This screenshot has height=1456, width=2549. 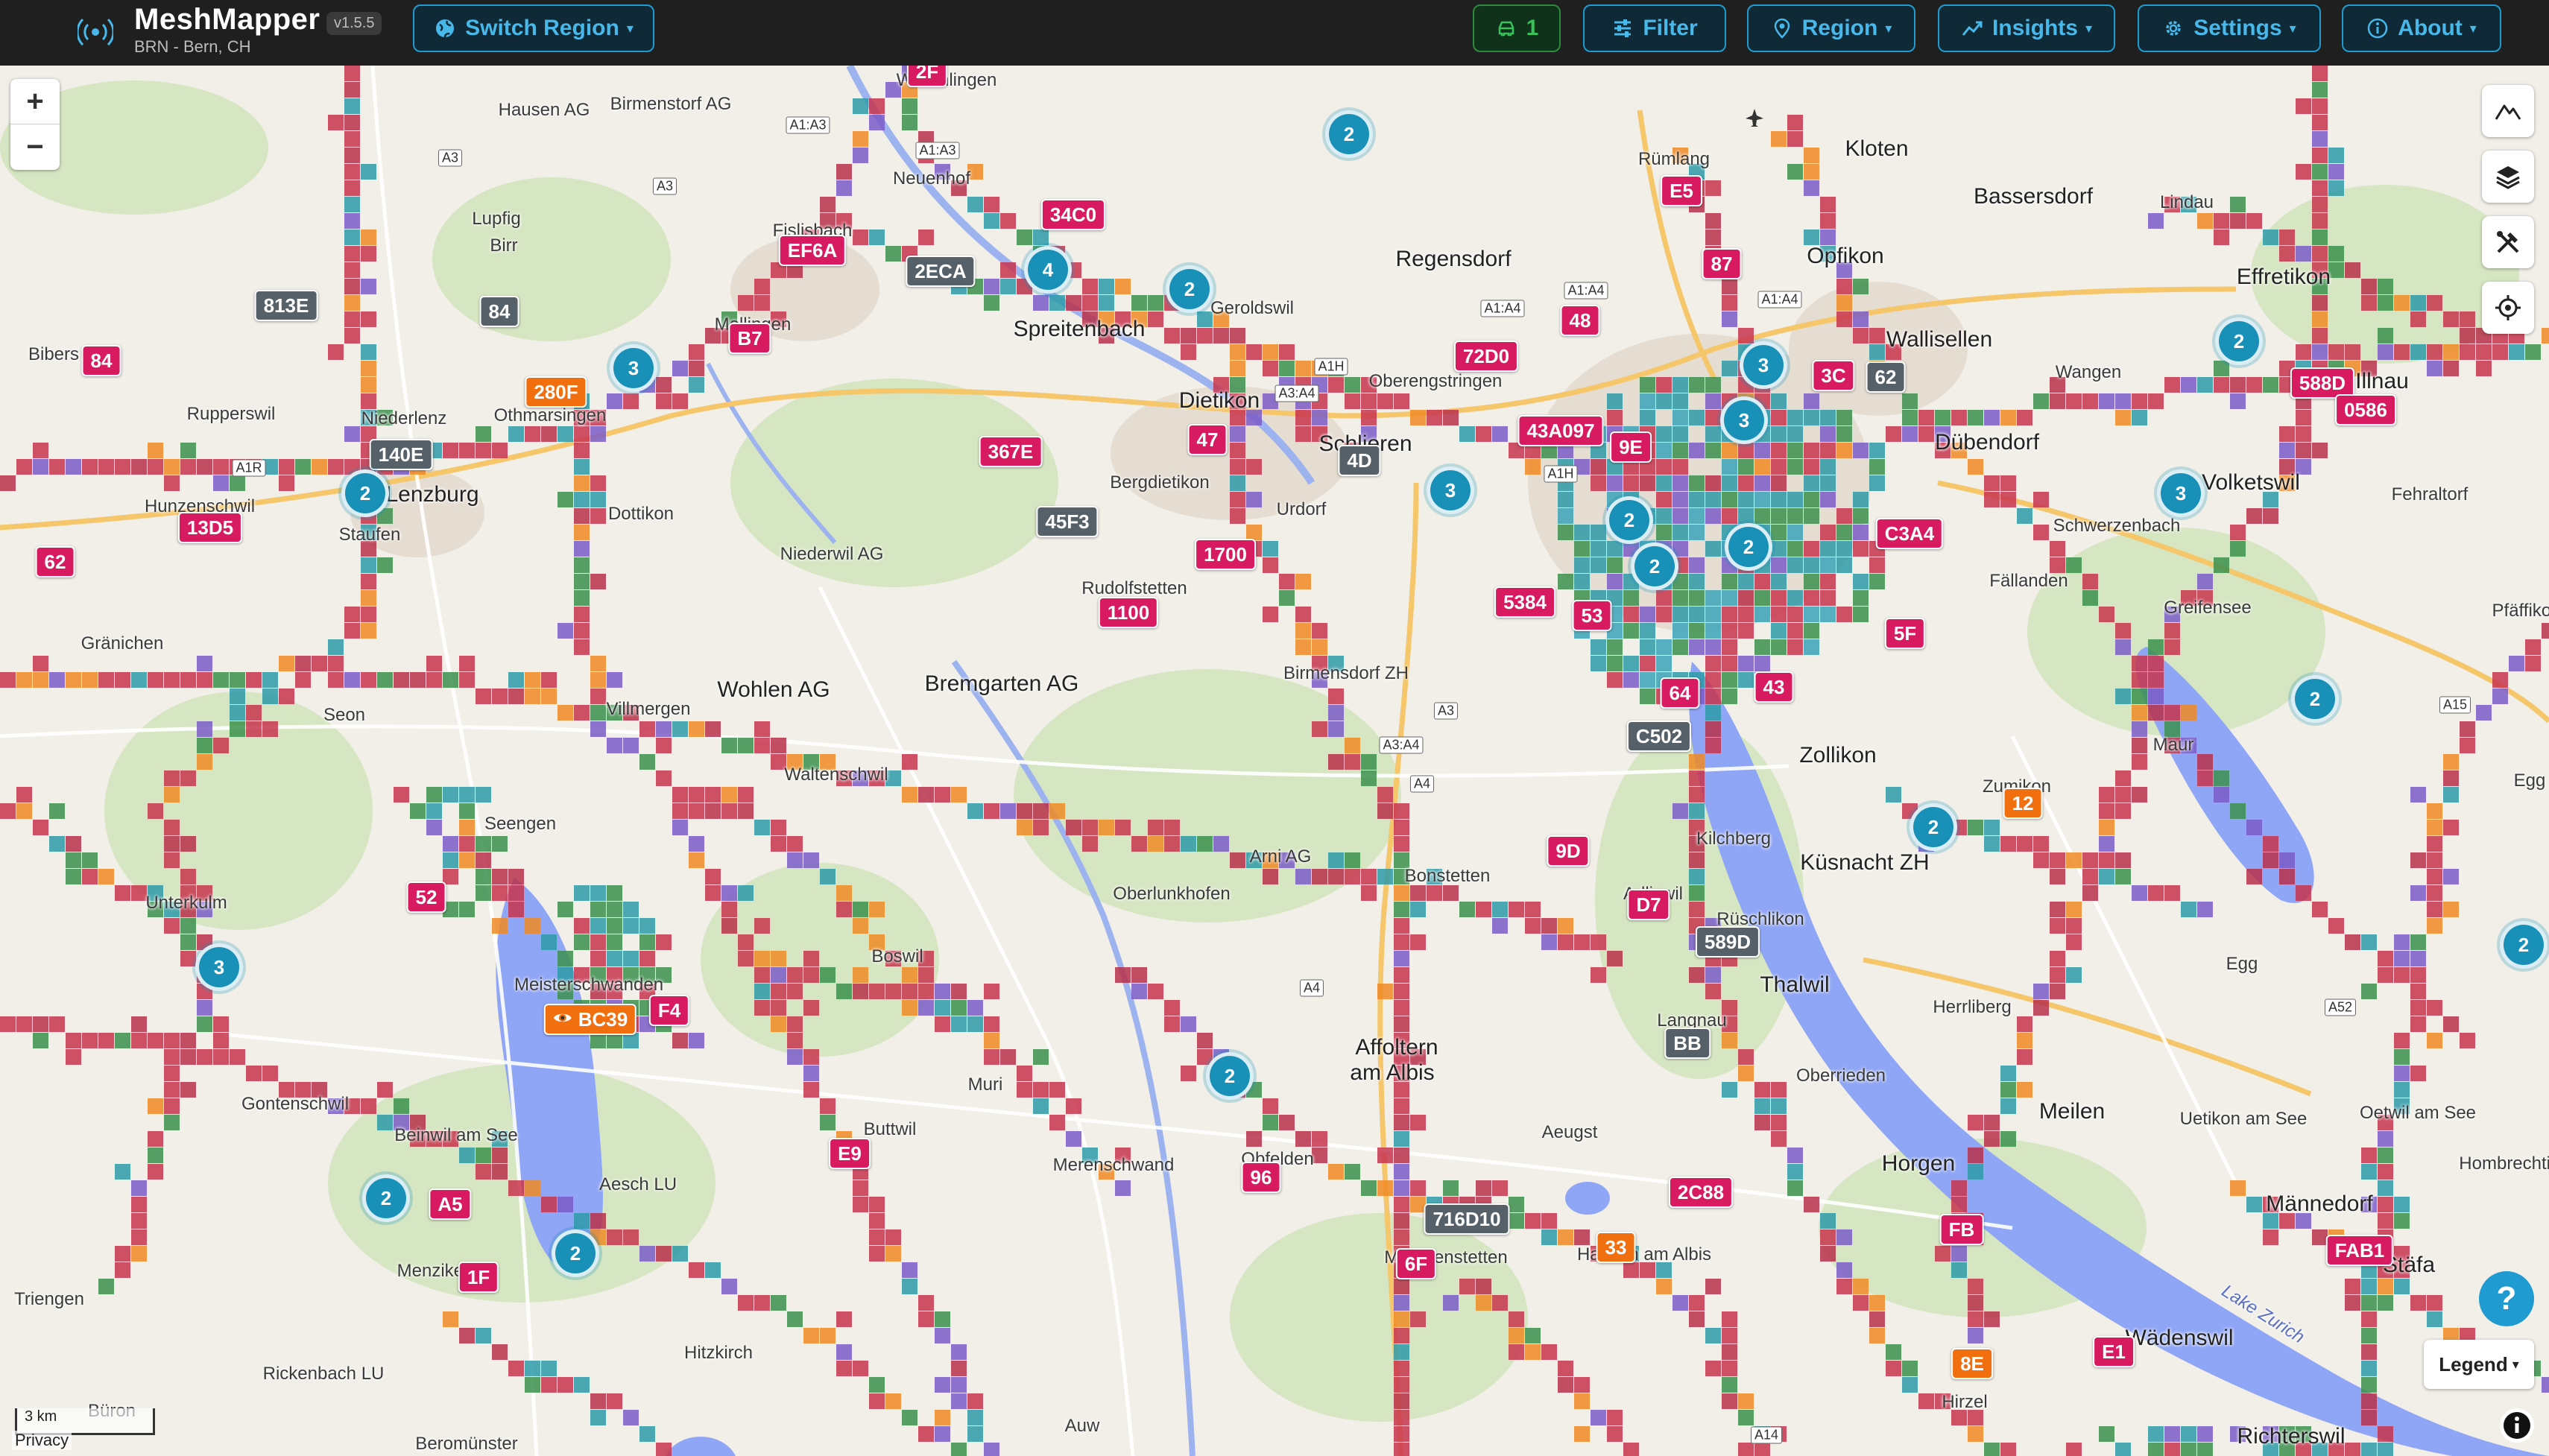 I want to click on node-marker: BB, so click(x=1687, y=1043).